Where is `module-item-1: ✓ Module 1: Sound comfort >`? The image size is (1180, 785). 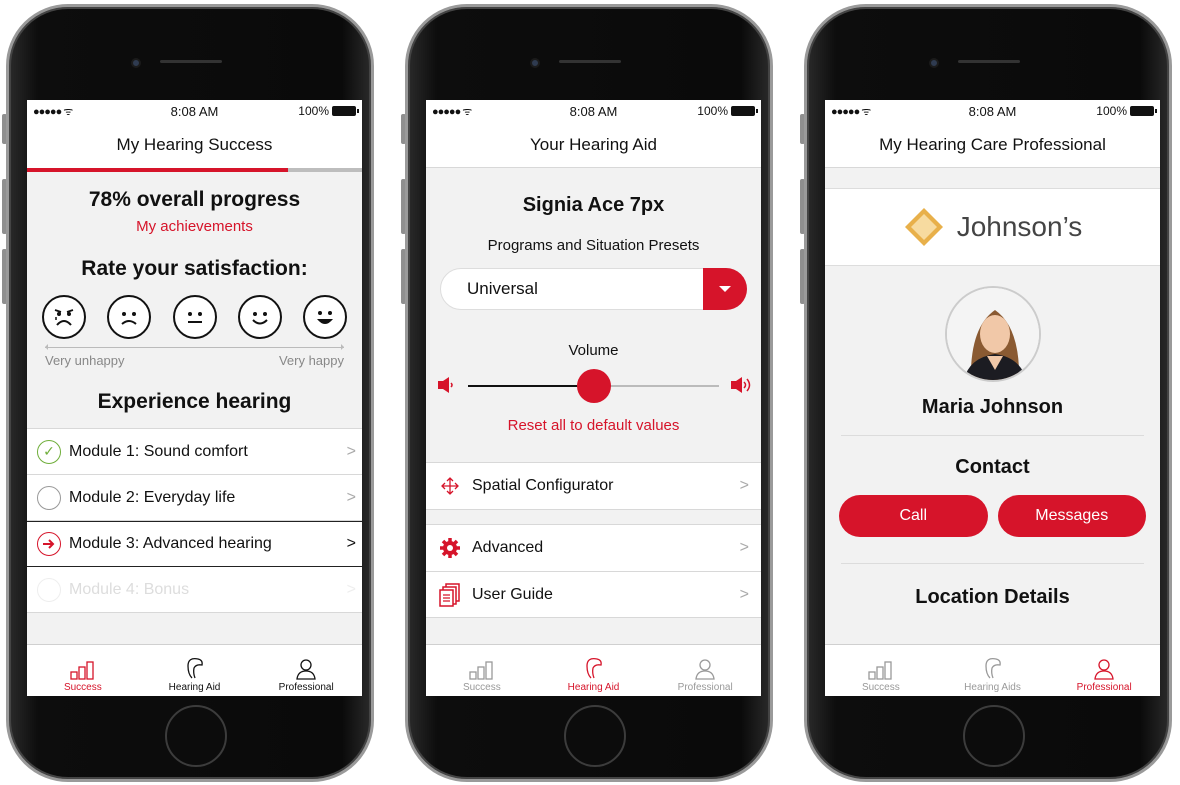 module-item-1: ✓ Module 1: Sound comfort > is located at coordinates (194, 452).